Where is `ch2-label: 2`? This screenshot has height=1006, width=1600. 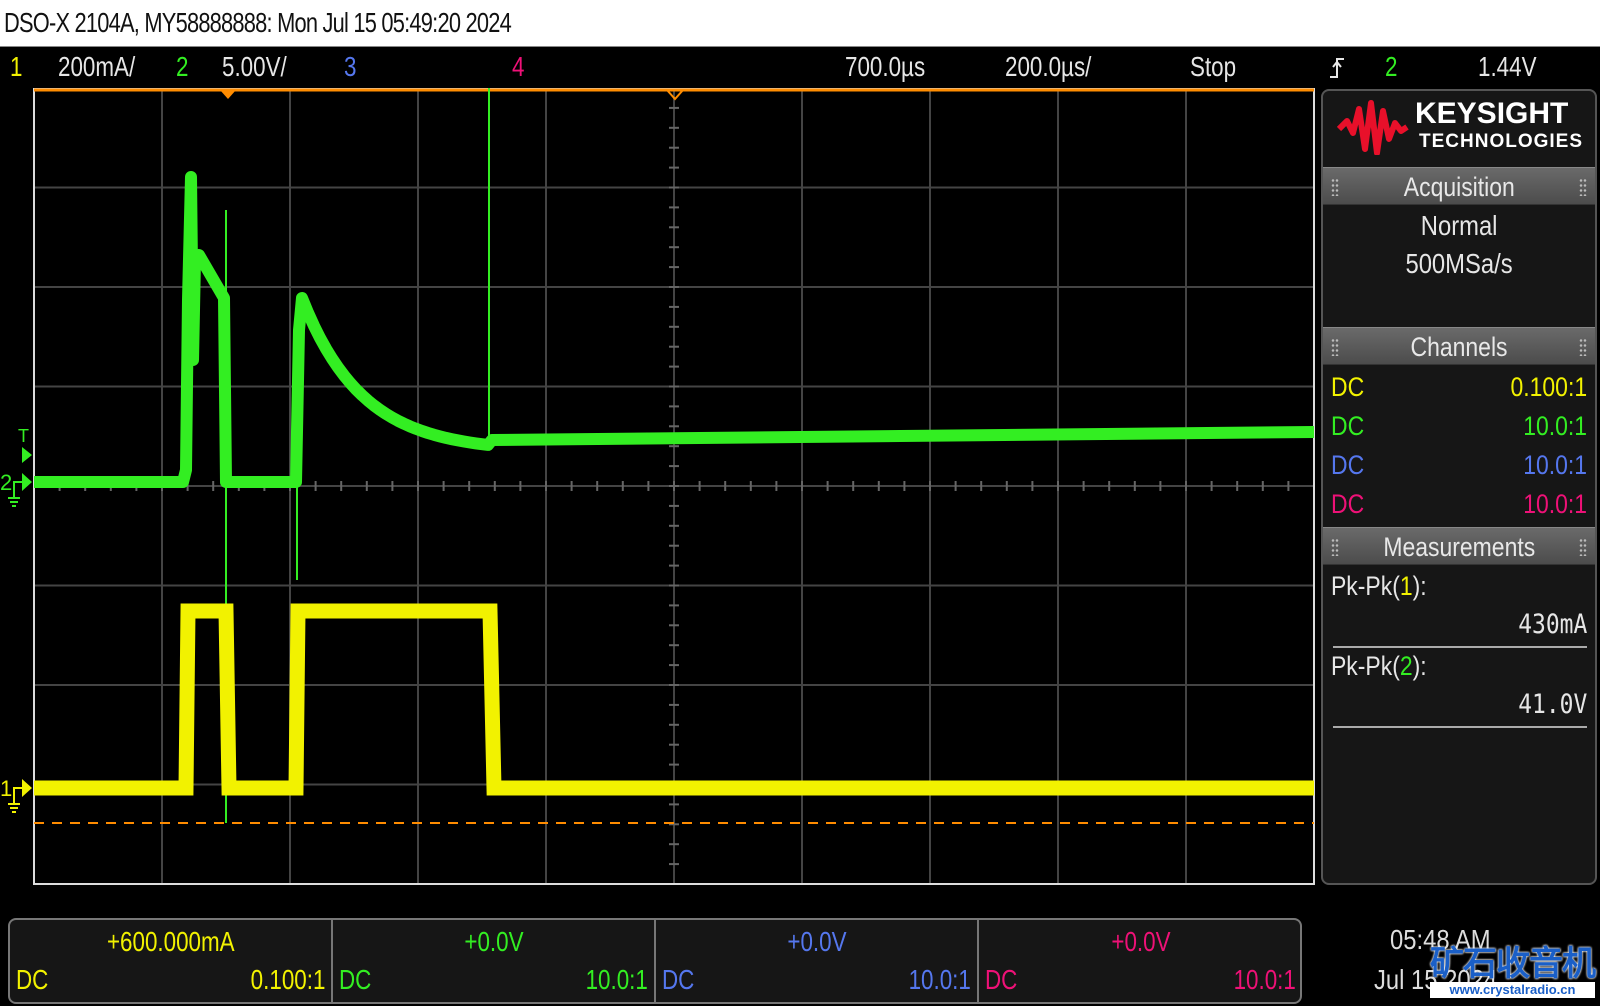 ch2-label: 2 is located at coordinates (182, 67).